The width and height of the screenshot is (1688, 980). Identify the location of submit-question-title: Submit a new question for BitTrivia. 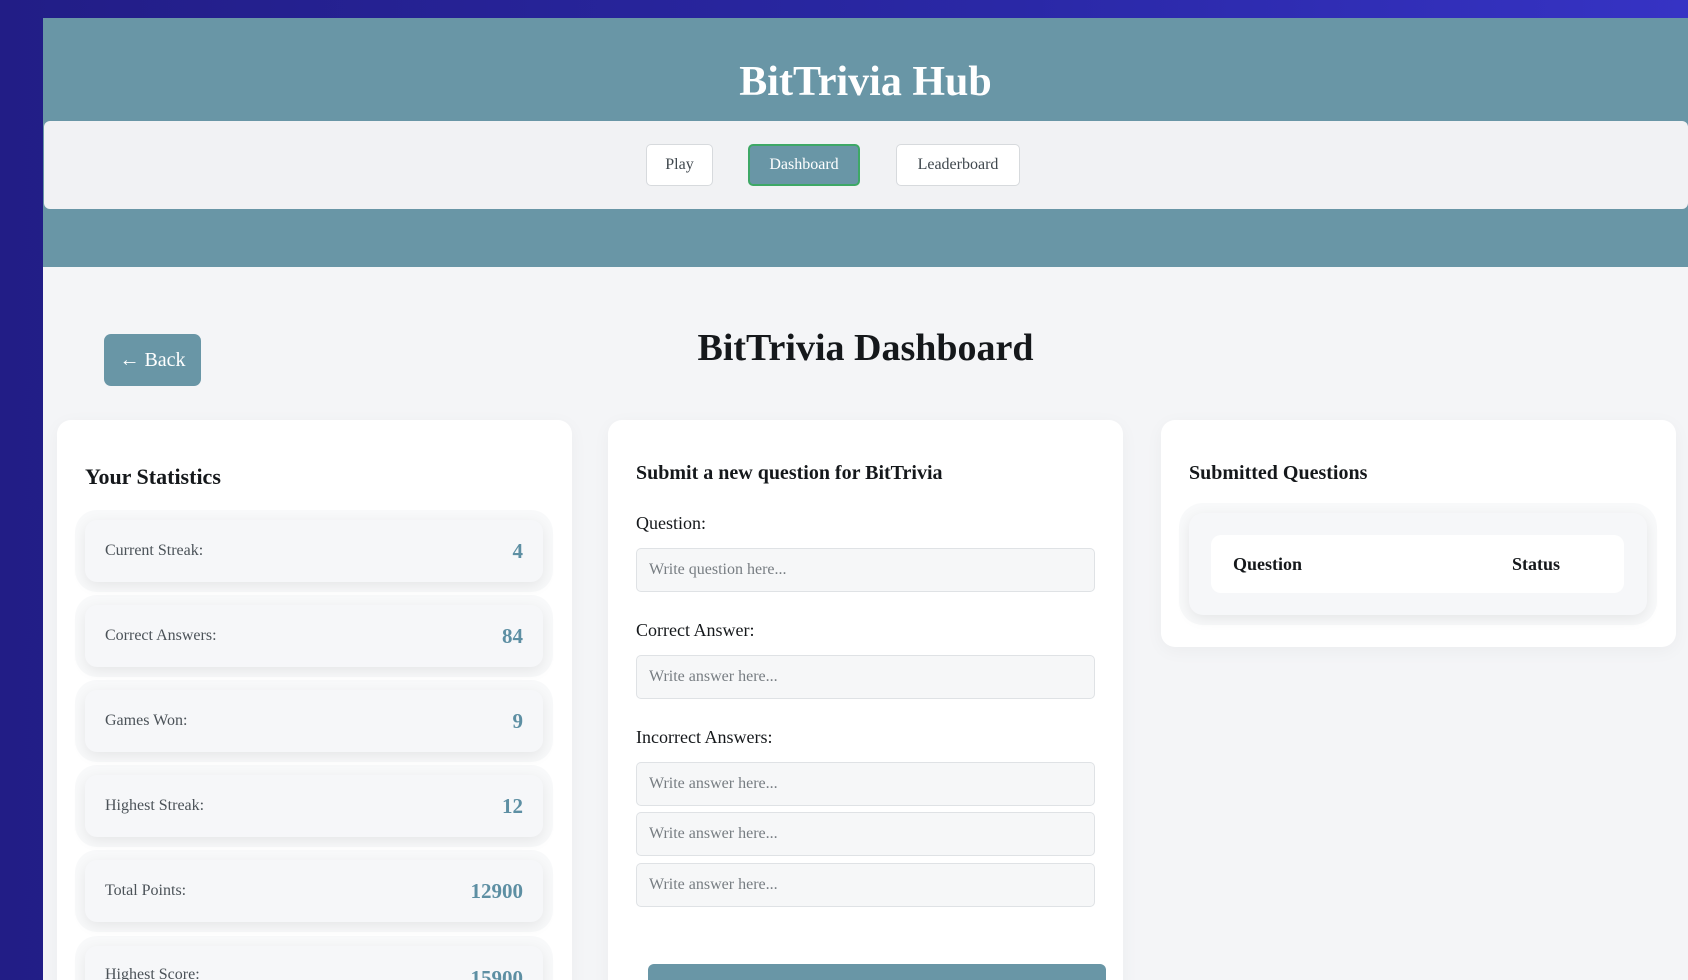
(789, 473).